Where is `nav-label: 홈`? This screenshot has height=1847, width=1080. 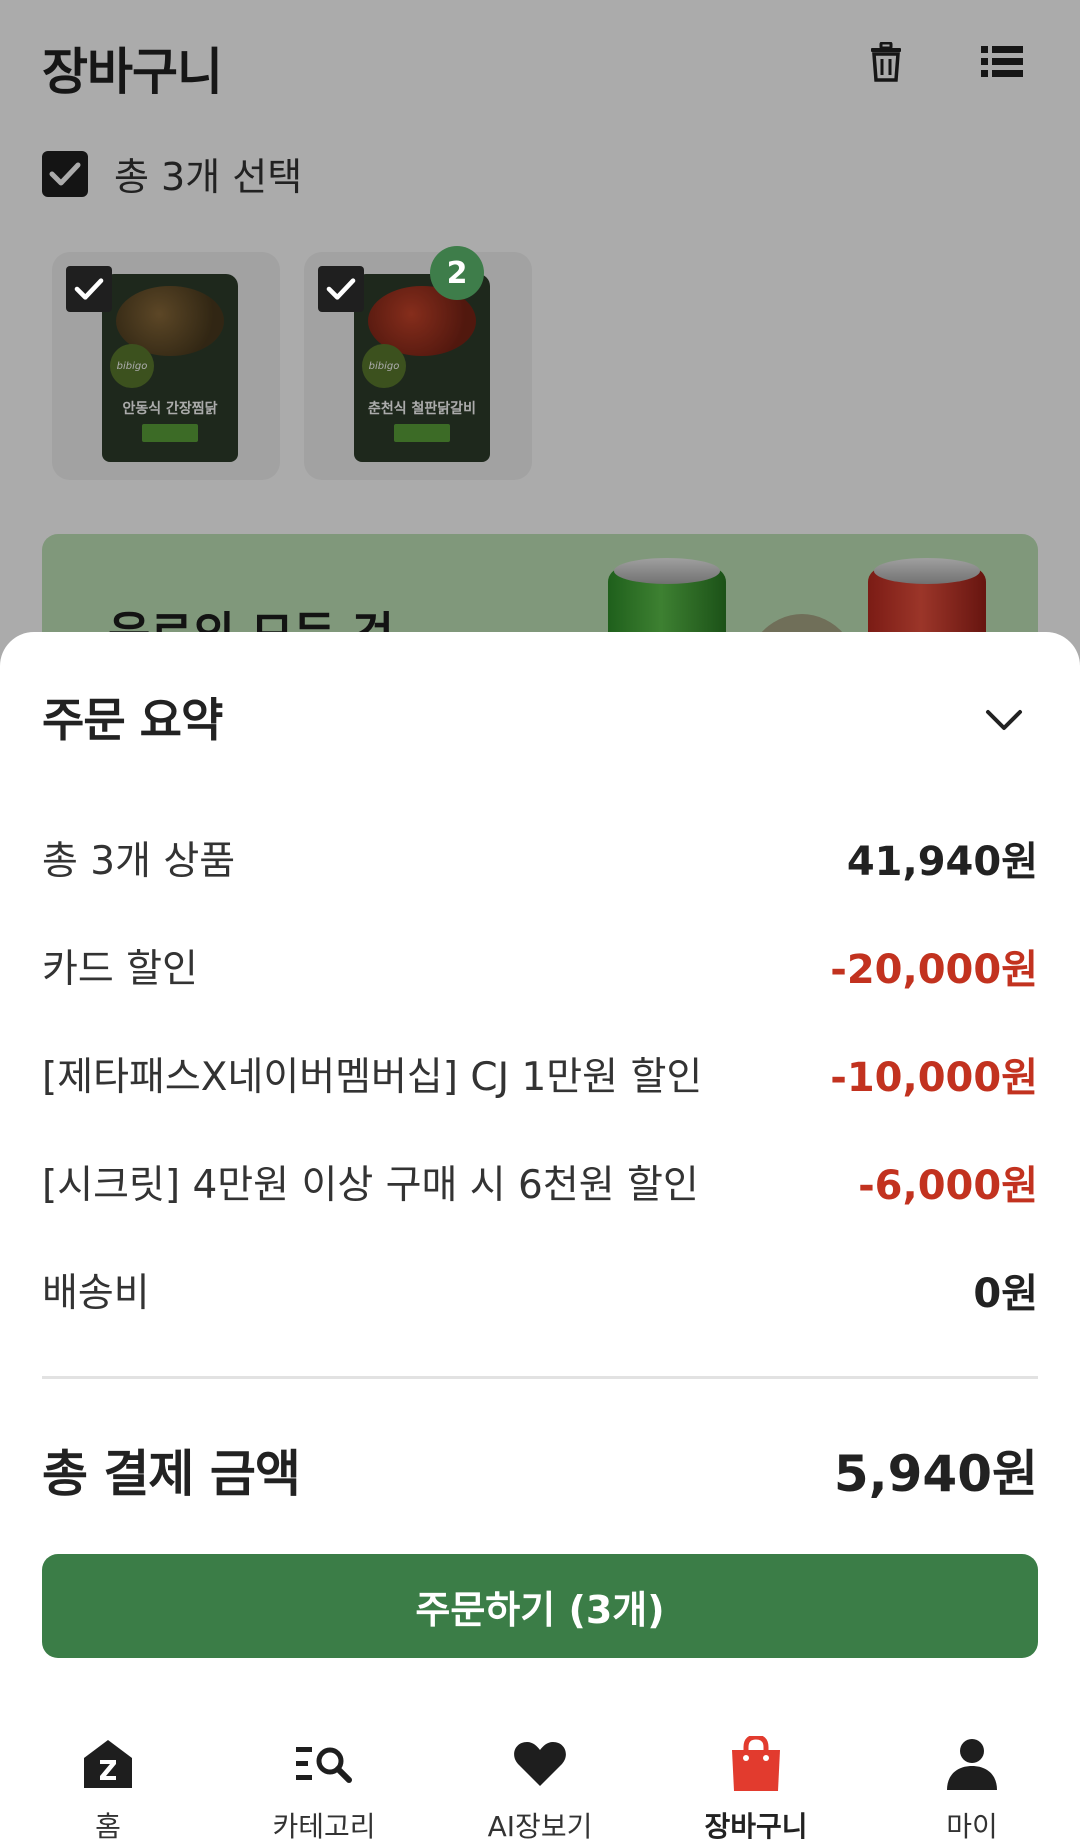 nav-label: 홈 is located at coordinates (108, 1826).